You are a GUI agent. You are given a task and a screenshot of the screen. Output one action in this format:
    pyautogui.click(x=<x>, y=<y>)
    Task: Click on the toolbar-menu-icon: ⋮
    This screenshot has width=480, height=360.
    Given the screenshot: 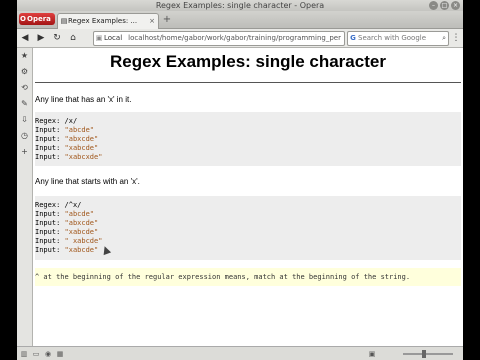 What is the action you would take?
    pyautogui.click(x=456, y=38)
    